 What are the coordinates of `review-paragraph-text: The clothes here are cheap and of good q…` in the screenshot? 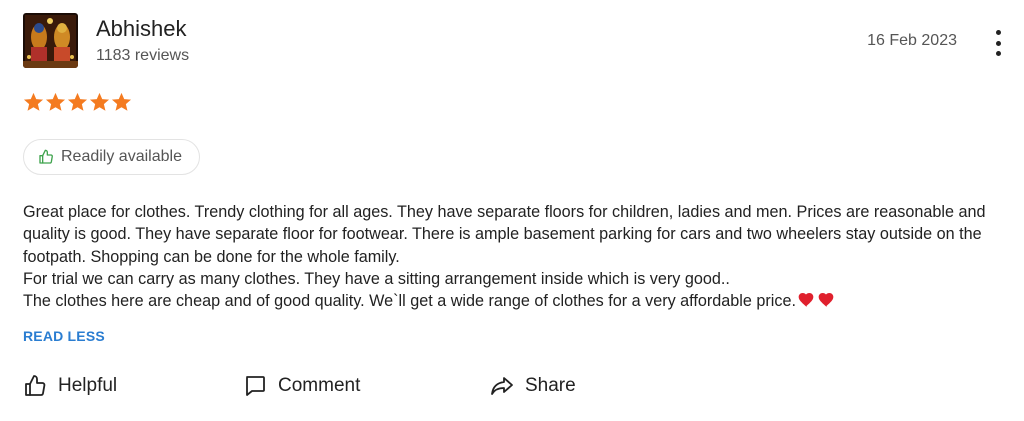 It's located at (409, 301).